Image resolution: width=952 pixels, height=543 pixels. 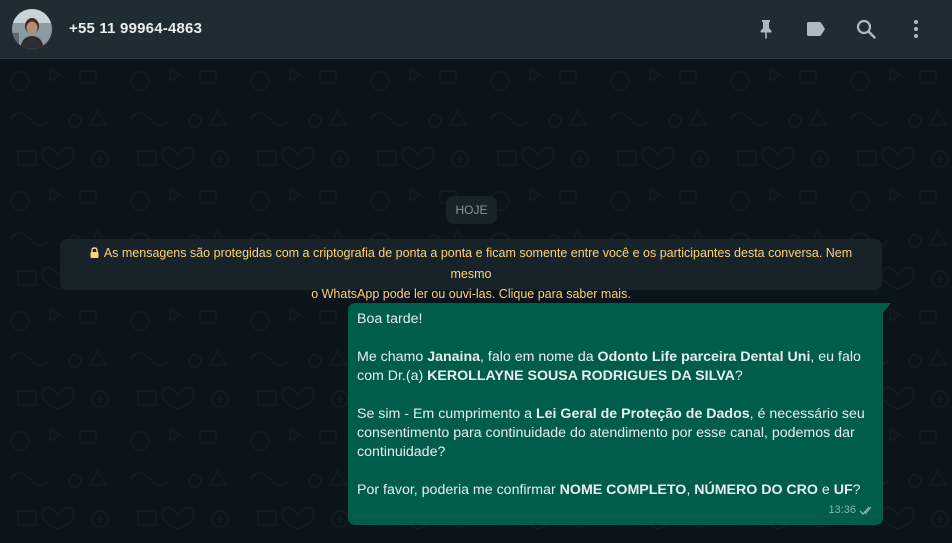 What do you see at coordinates (807, 414) in the screenshot?
I see `text: , é necessário seu` at bounding box center [807, 414].